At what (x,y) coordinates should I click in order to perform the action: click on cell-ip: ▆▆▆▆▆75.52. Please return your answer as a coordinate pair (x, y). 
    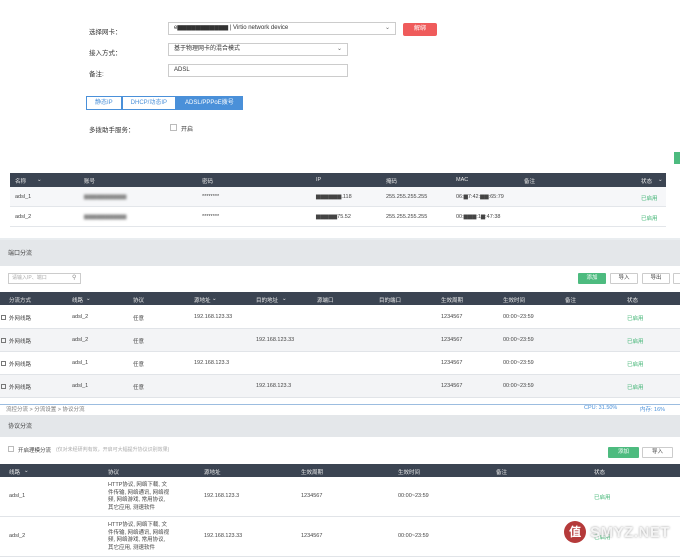
    Looking at the image, I should click on (333, 217).